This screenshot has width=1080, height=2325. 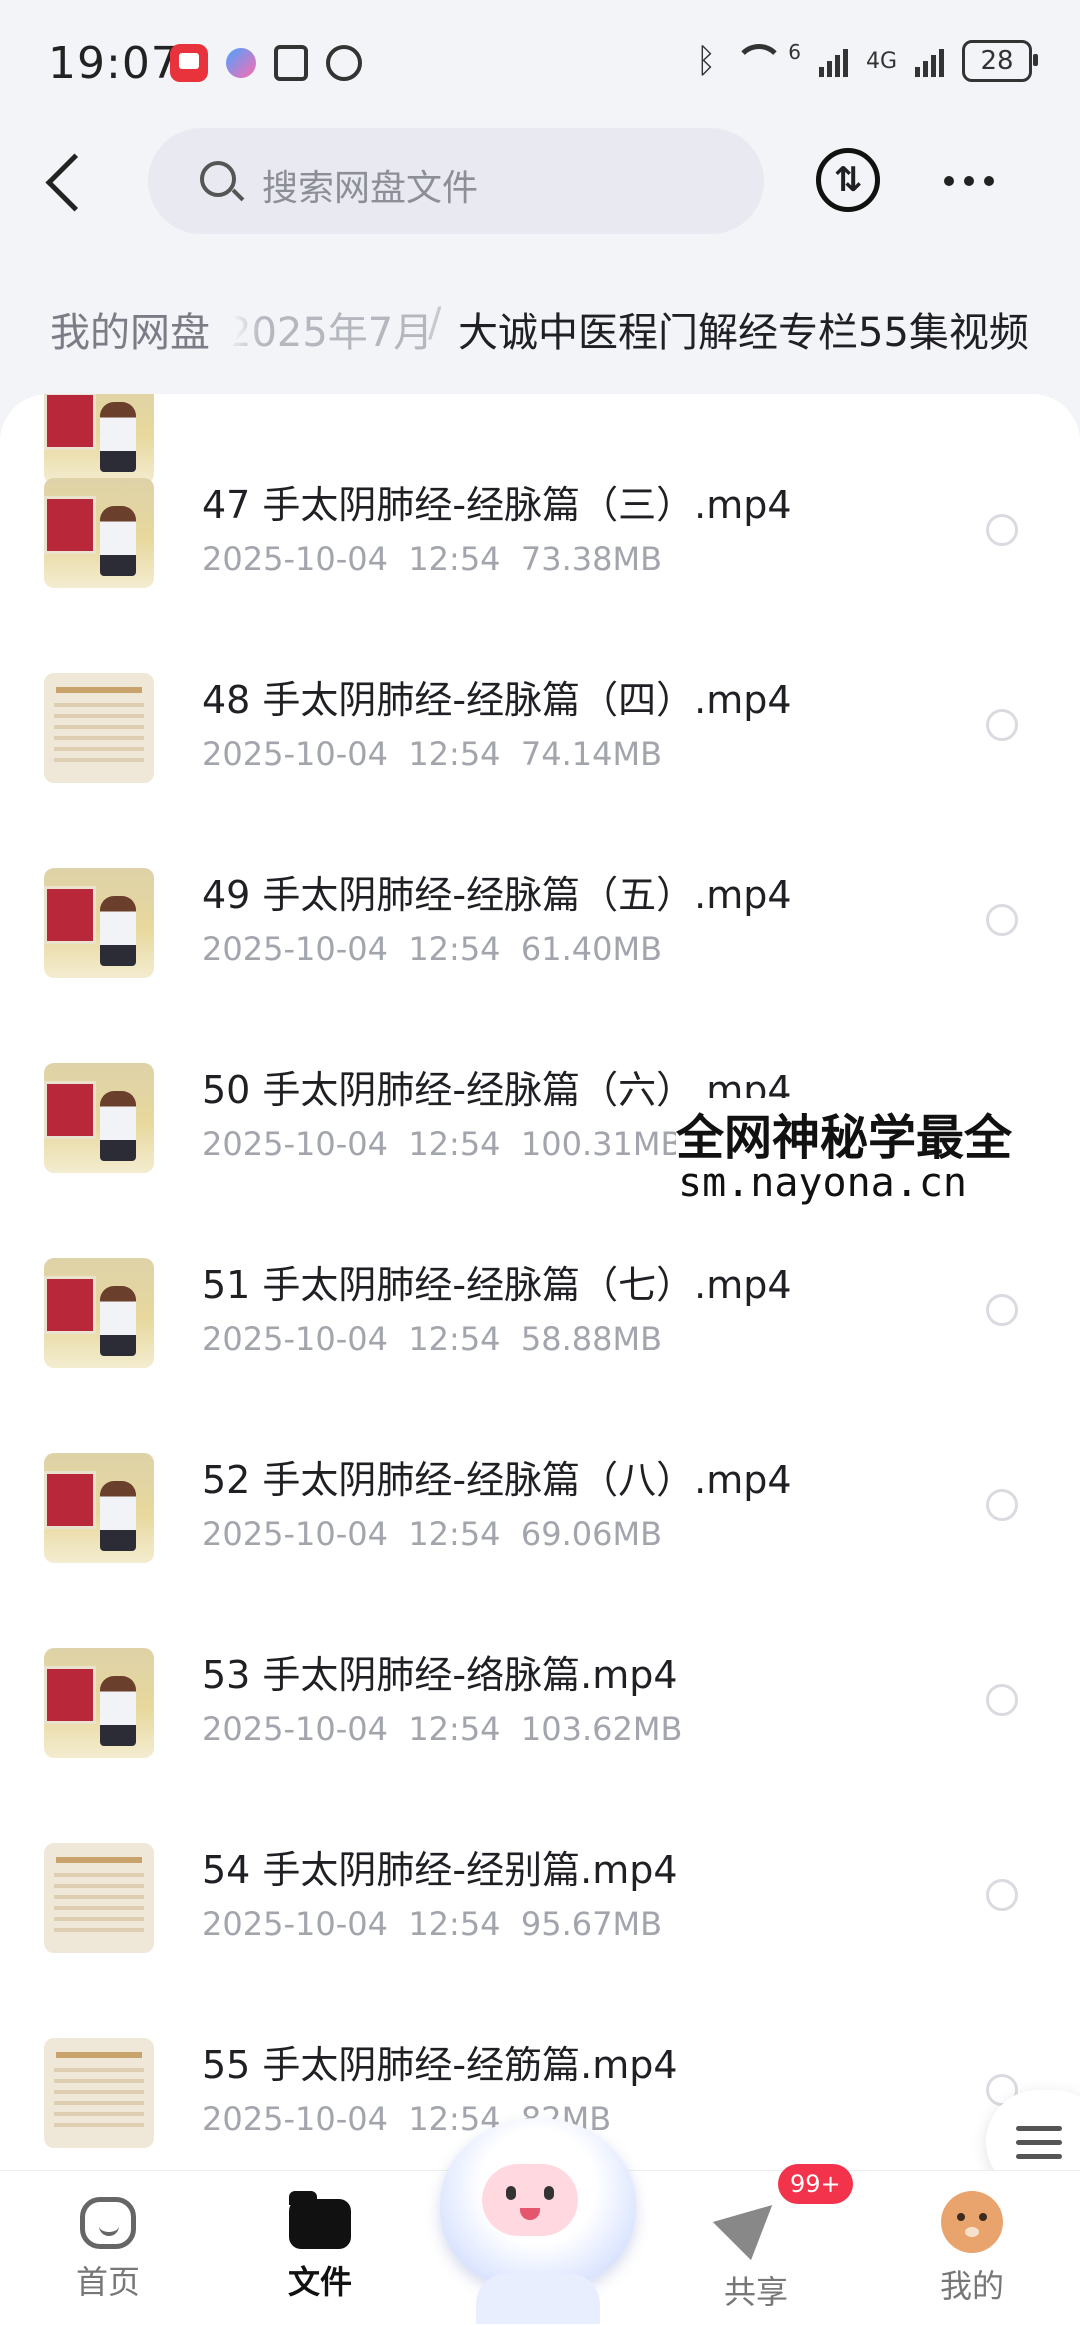 What do you see at coordinates (189, 63) in the screenshot?
I see `red-app-icon` at bounding box center [189, 63].